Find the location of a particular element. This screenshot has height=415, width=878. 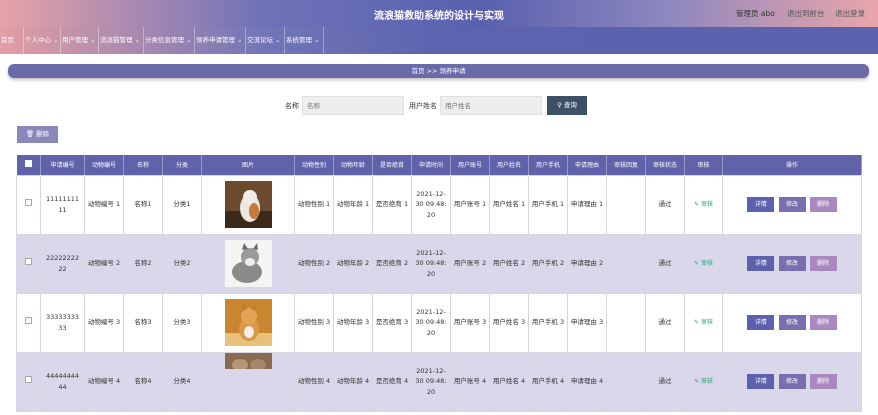

cell-reason: 申请理由 1 is located at coordinates (587, 204).